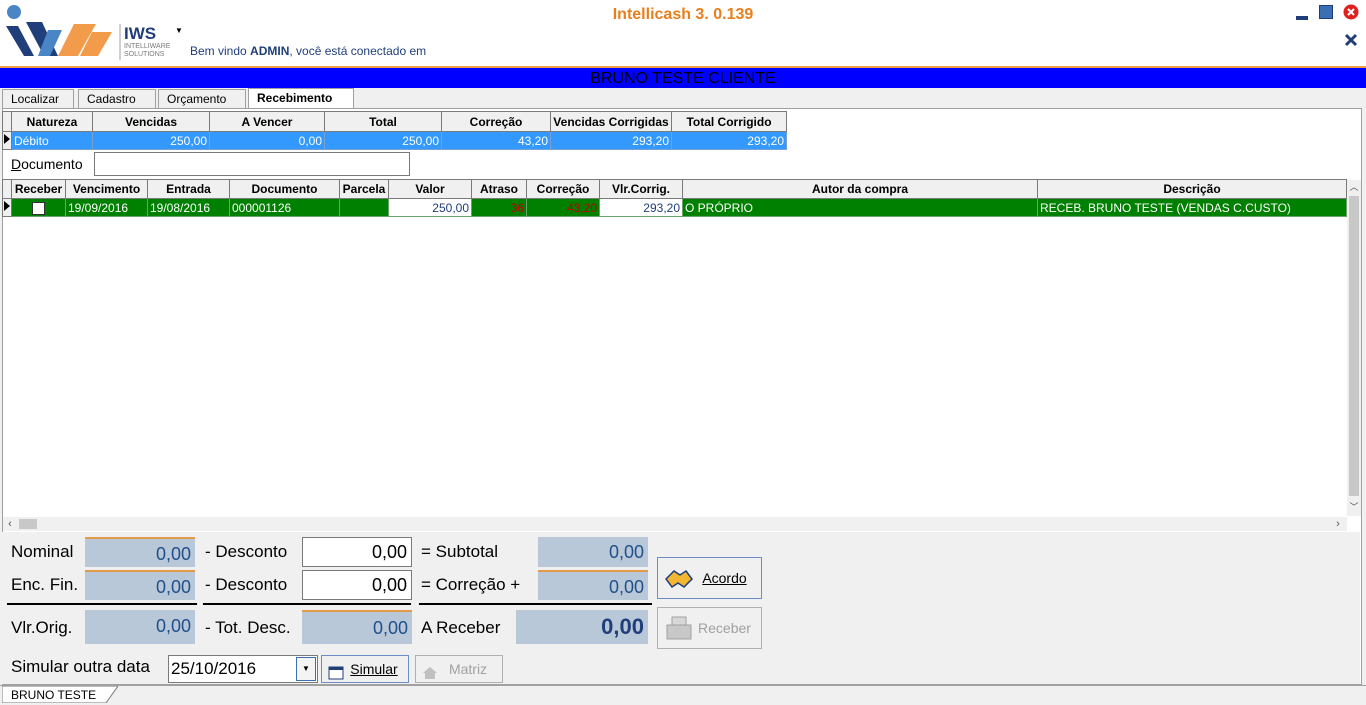 The image size is (1366, 705). What do you see at coordinates (270, 51) in the screenshot?
I see `welcome-user: ADMIN` at bounding box center [270, 51].